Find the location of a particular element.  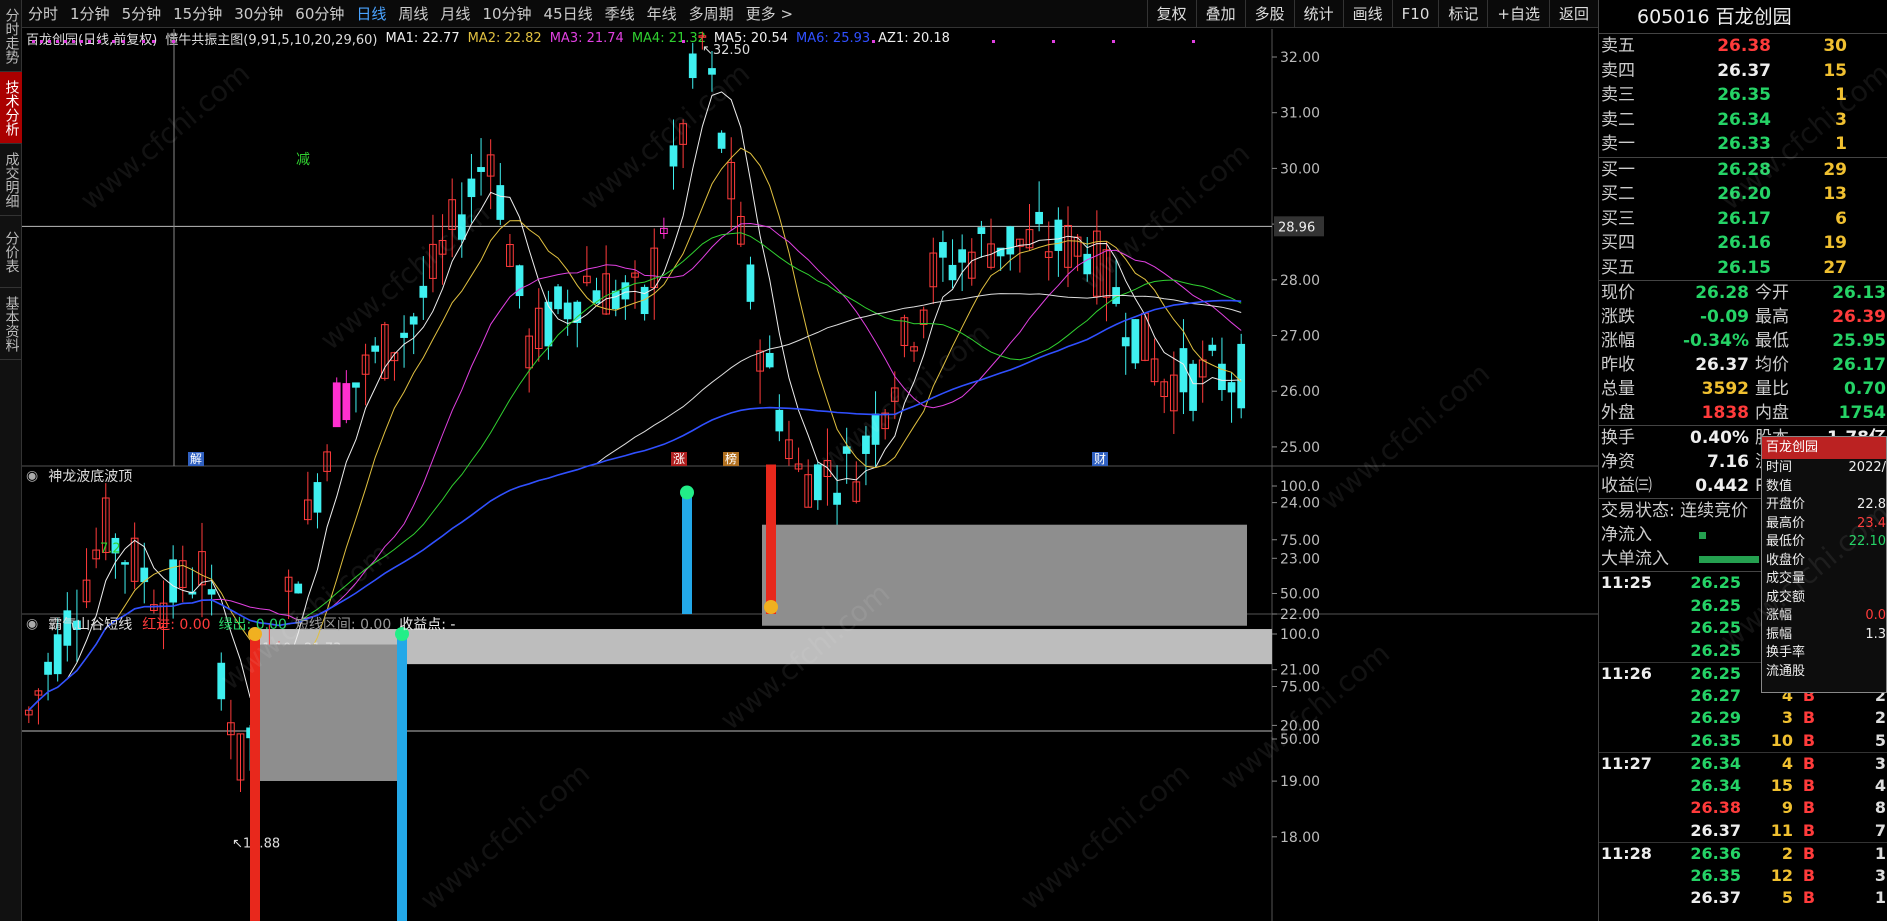

tool-4: 画线 is located at coordinates (1367, 14).